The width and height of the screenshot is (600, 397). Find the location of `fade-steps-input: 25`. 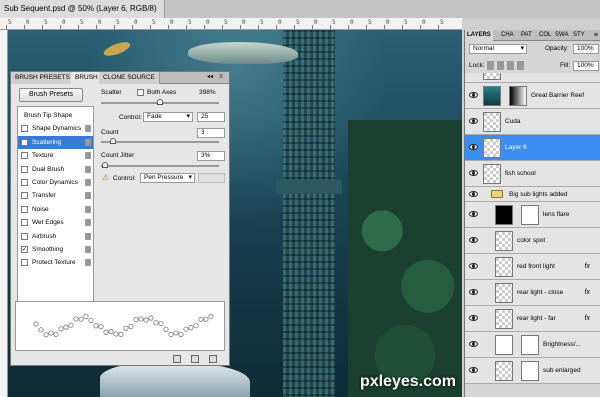

fade-steps-input: 25 is located at coordinates (211, 117).